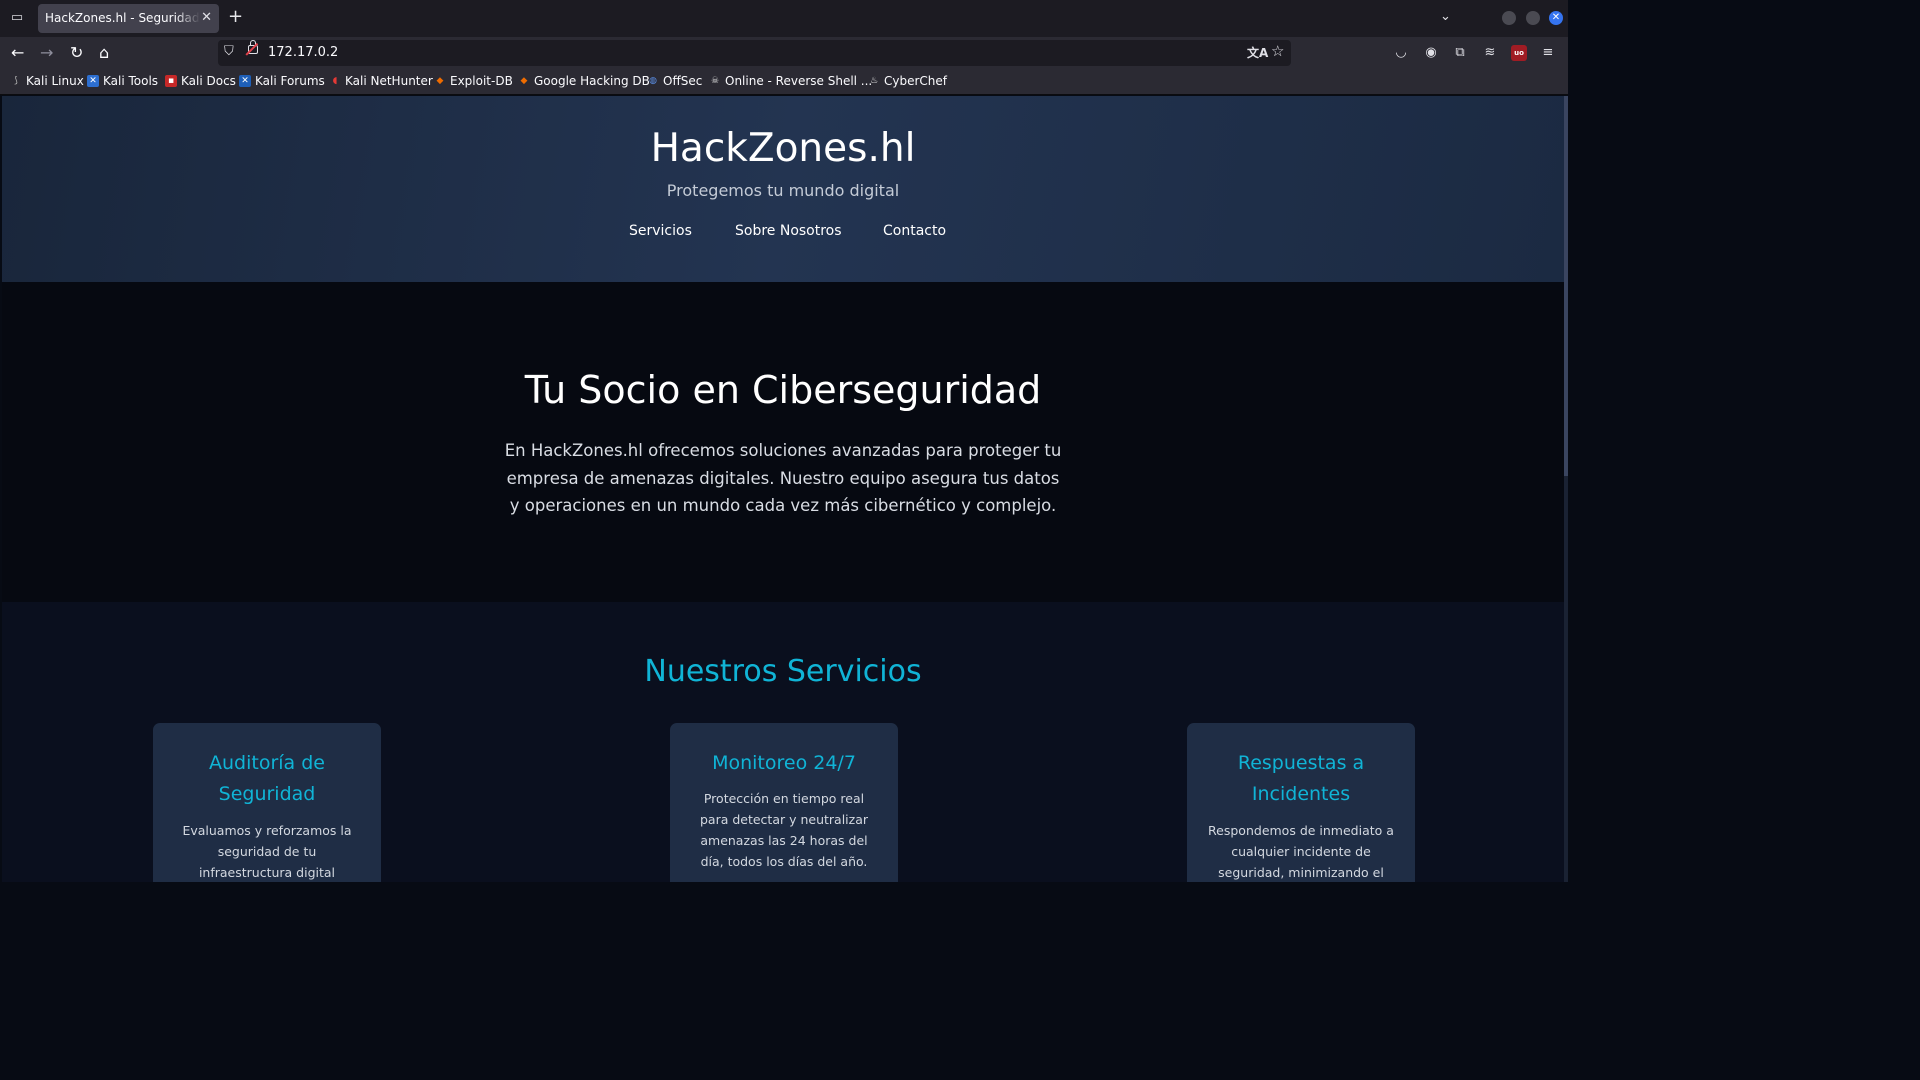 The width and height of the screenshot is (1920, 1080). I want to click on account-icon: ◉, so click(1431, 53).